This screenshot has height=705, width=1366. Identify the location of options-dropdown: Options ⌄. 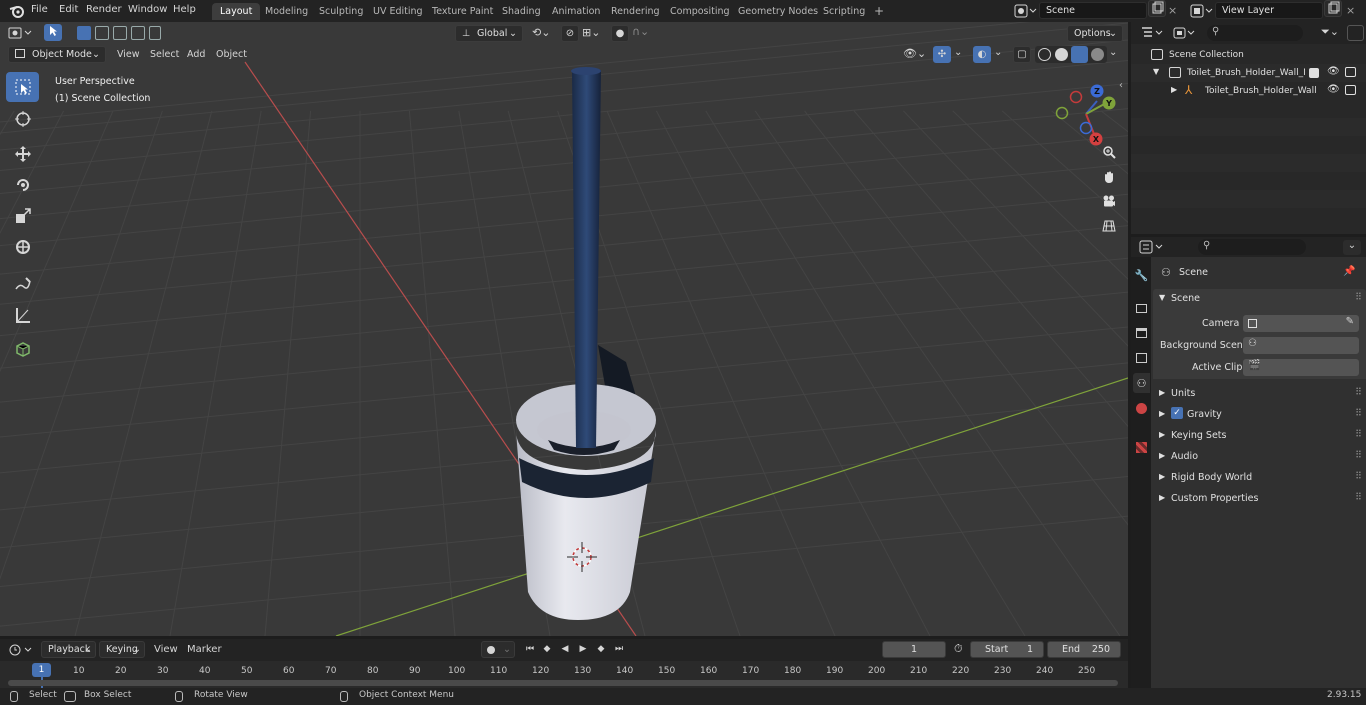
(1095, 33).